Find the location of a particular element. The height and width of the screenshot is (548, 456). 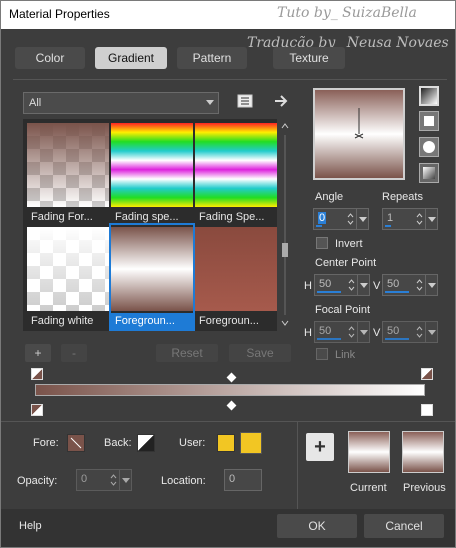

repeats-value: 1 is located at coordinates (390, 218).